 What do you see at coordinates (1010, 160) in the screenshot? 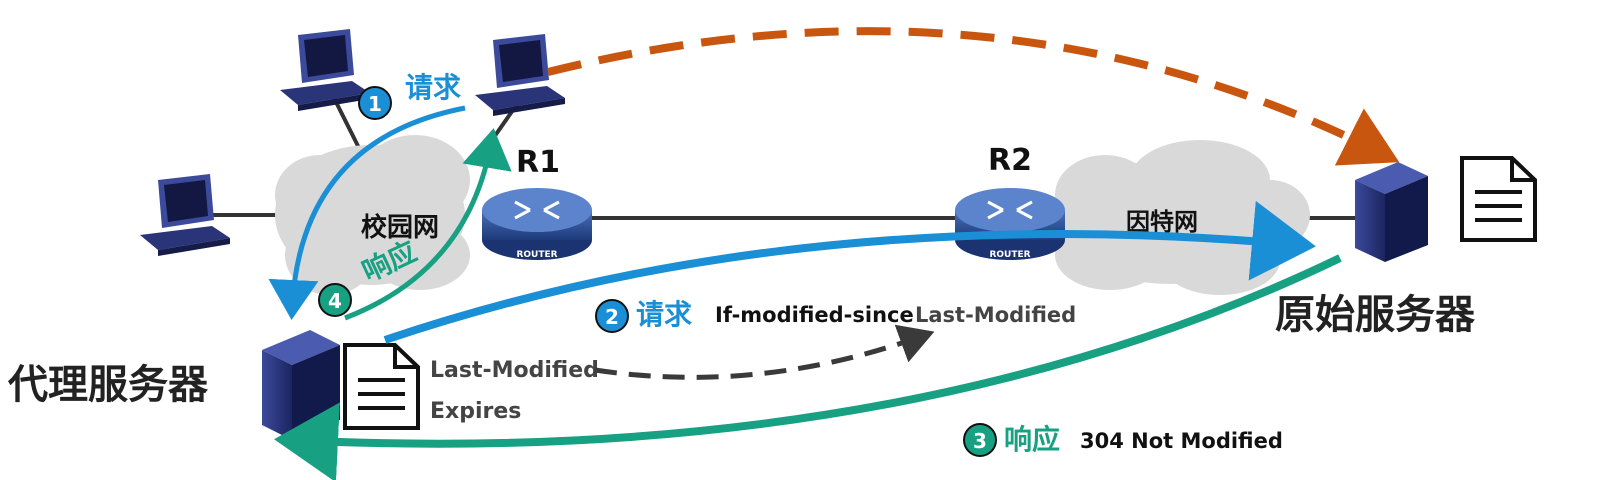
I see `router-r2-label: R2` at bounding box center [1010, 160].